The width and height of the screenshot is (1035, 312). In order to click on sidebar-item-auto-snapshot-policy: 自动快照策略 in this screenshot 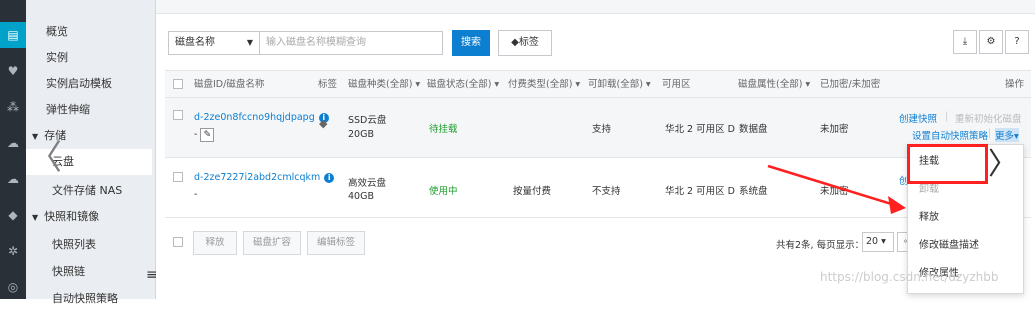, I will do `click(89, 299)`.